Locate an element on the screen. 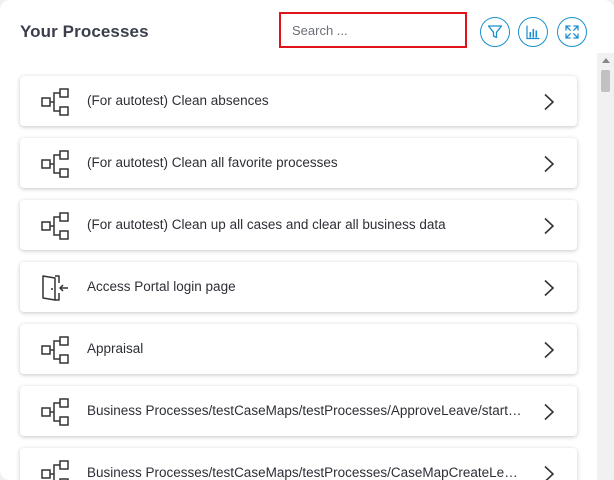 The height and width of the screenshot is (480, 614). vertical-scrollbar is located at coordinates (605, 266).